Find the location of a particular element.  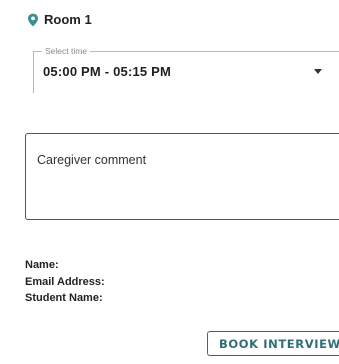

book-interview-button: BOOK INTERVIEW is located at coordinates (273, 343).